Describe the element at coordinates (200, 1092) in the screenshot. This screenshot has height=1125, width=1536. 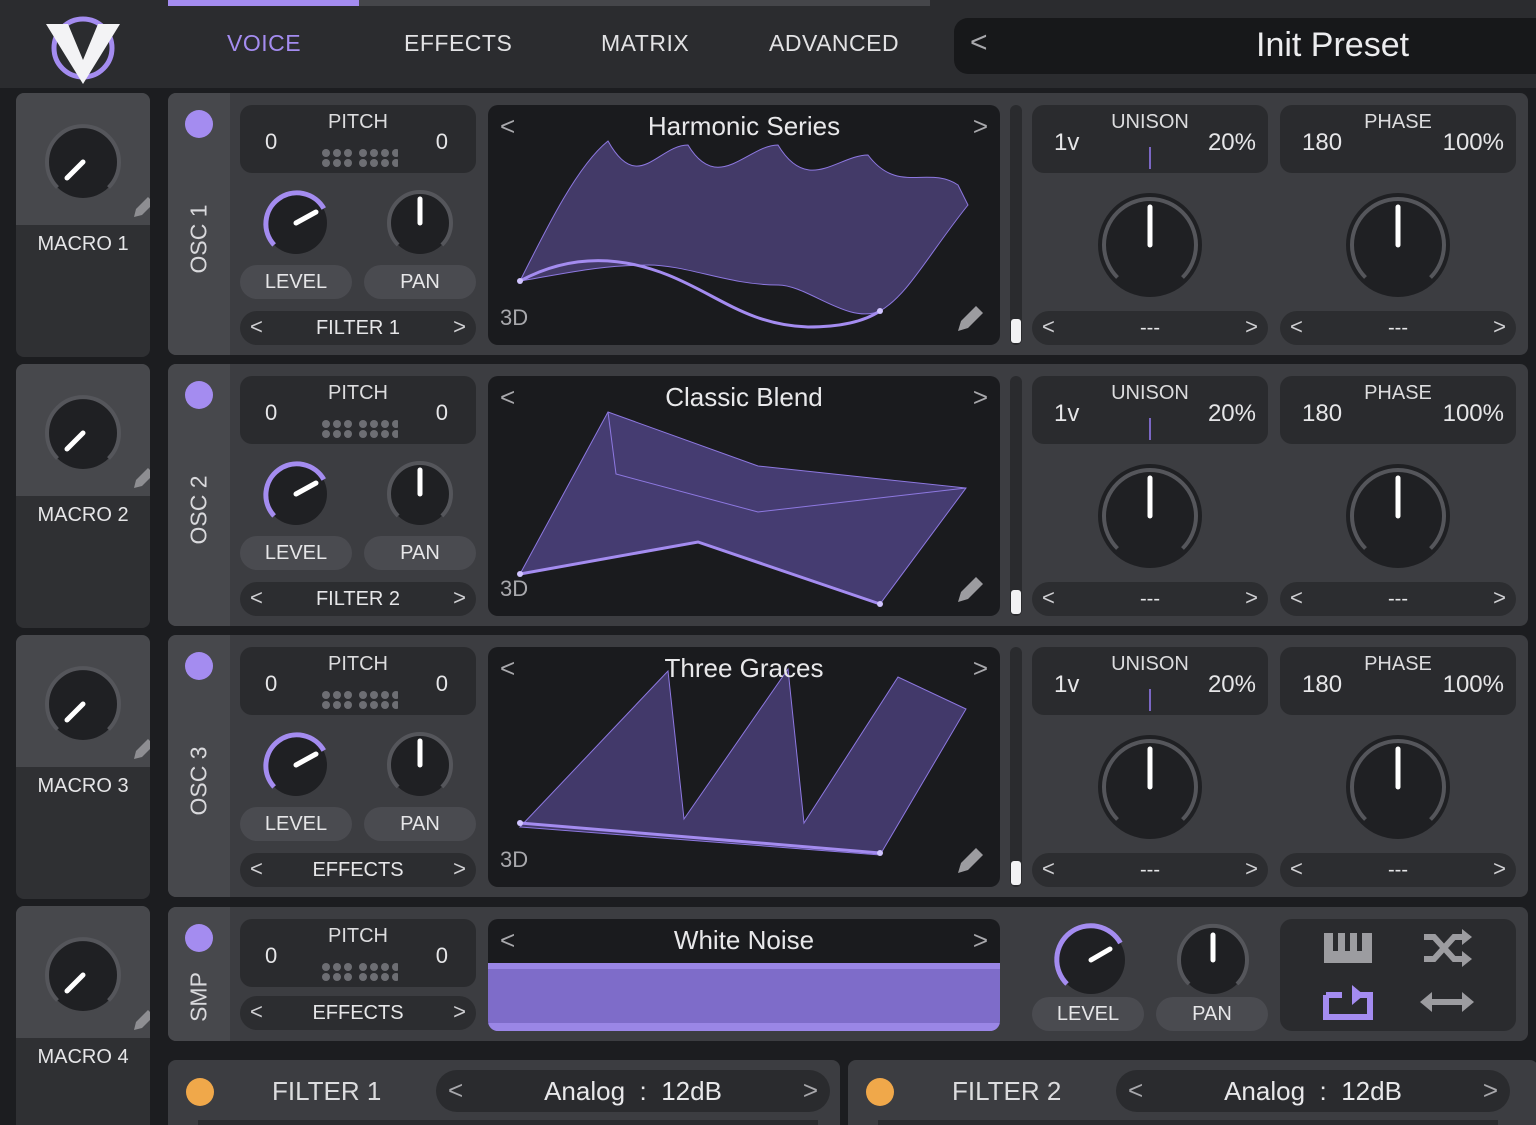
I see `filter-1-enable-toggle` at that location.